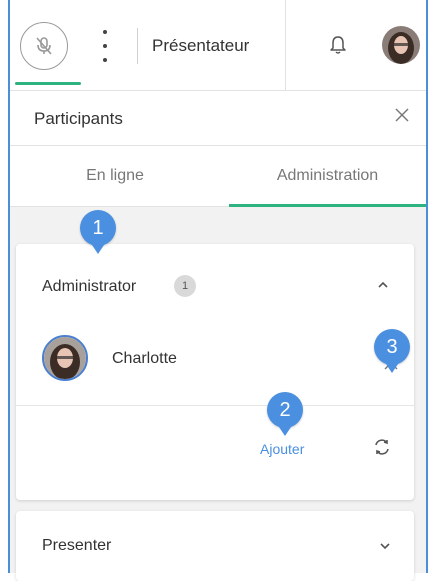 Image resolution: width=446 pixels, height=581 pixels. What do you see at coordinates (338, 47) in the screenshot?
I see `notifications-bell-icon` at bounding box center [338, 47].